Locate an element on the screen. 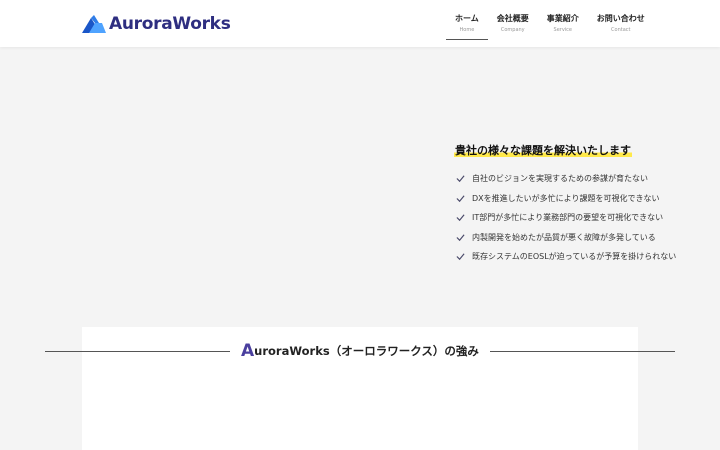 The width and height of the screenshot is (720, 450). nav-item-service: 事業紹介 Service is located at coordinates (563, 26).